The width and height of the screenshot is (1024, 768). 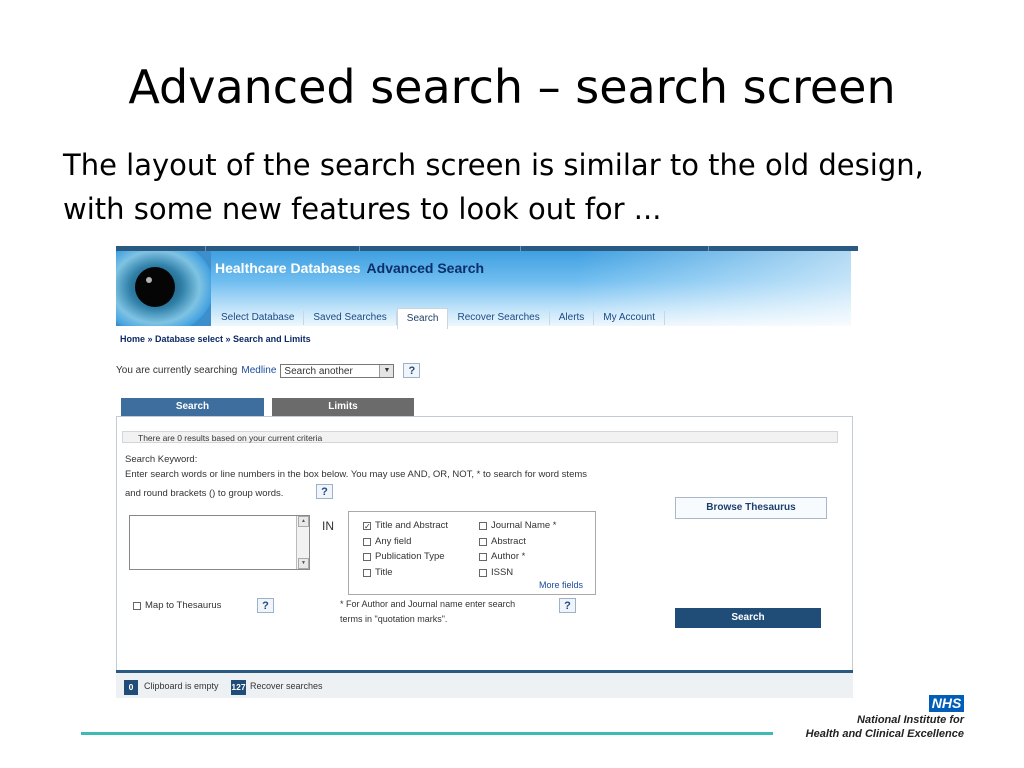 What do you see at coordinates (318, 371) in the screenshot?
I see `search-another-value: Search another` at bounding box center [318, 371].